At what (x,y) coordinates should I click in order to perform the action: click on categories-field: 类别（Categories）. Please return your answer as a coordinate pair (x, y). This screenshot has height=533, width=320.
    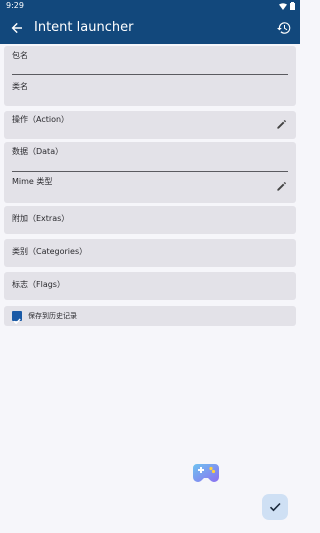
    Looking at the image, I should click on (150, 253).